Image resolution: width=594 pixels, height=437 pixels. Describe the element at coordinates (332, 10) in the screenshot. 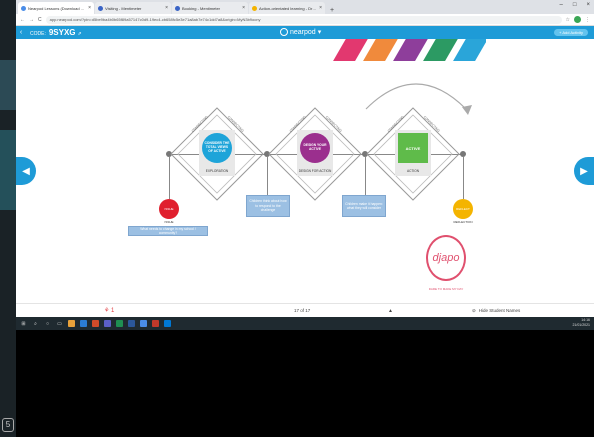

I see `new-tab-button: +` at that location.